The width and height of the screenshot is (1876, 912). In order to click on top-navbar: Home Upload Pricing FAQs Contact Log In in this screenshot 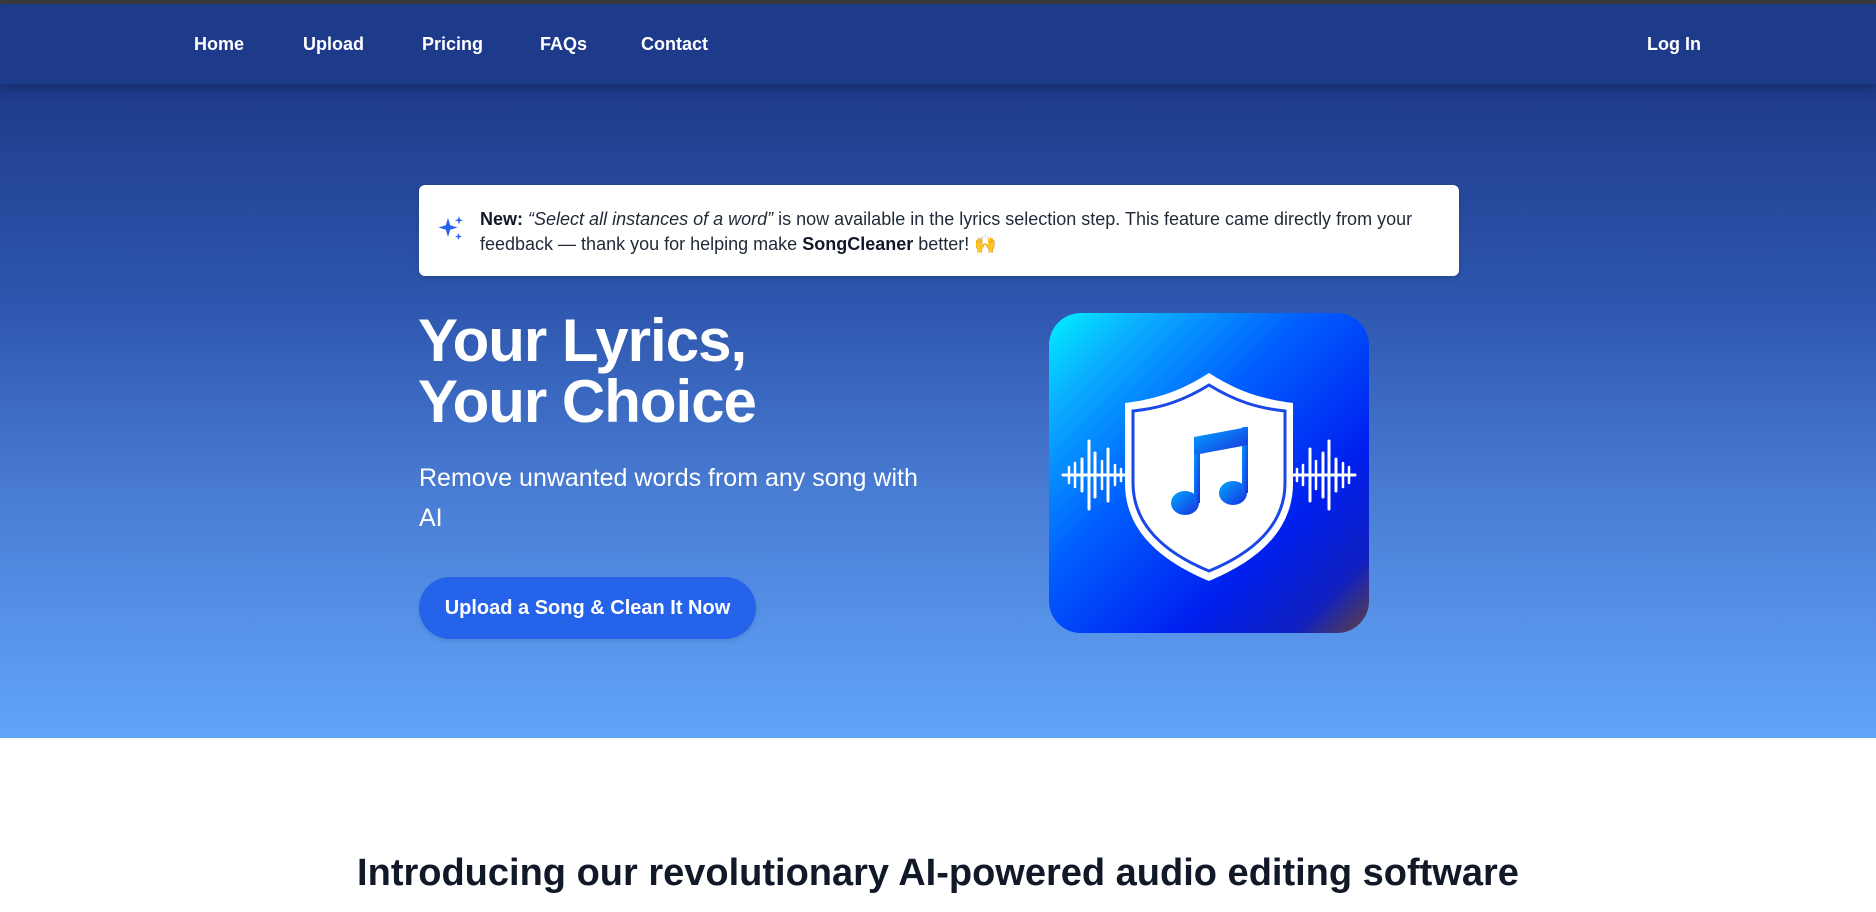, I will do `click(938, 44)`.